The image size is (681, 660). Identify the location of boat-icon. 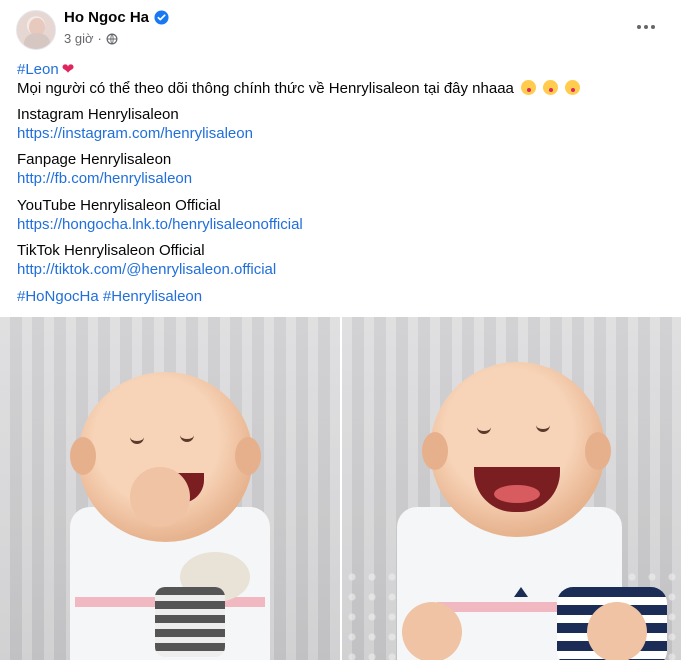
(521, 592).